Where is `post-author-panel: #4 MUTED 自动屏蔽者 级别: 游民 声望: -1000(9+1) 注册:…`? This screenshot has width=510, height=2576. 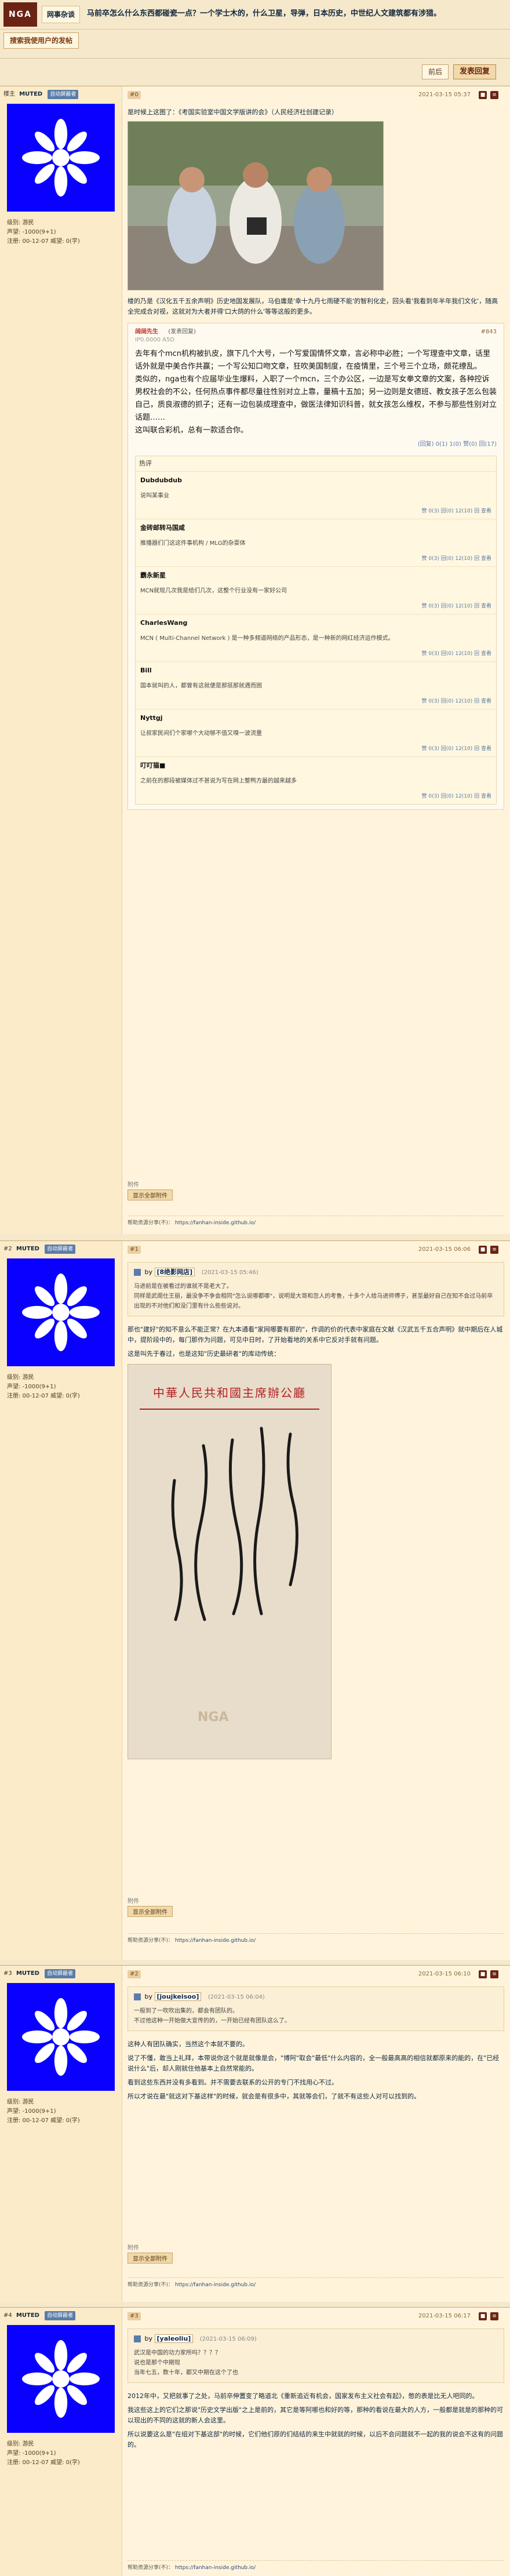 post-author-panel: #4 MUTED 自动屏蔽者 级别: 游民 声望: -1000(9+1) 注册:… is located at coordinates (61, 2442).